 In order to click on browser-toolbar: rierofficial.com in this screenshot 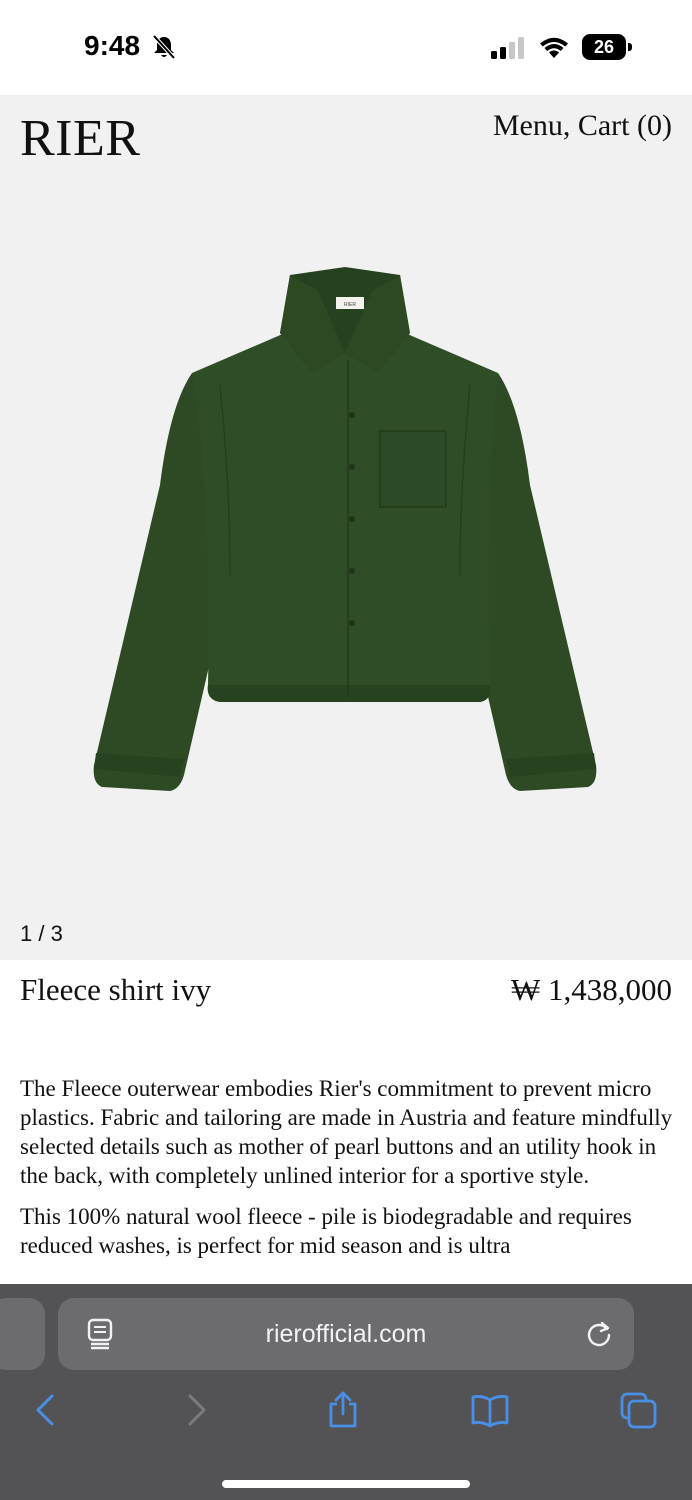, I will do `click(346, 1392)`.